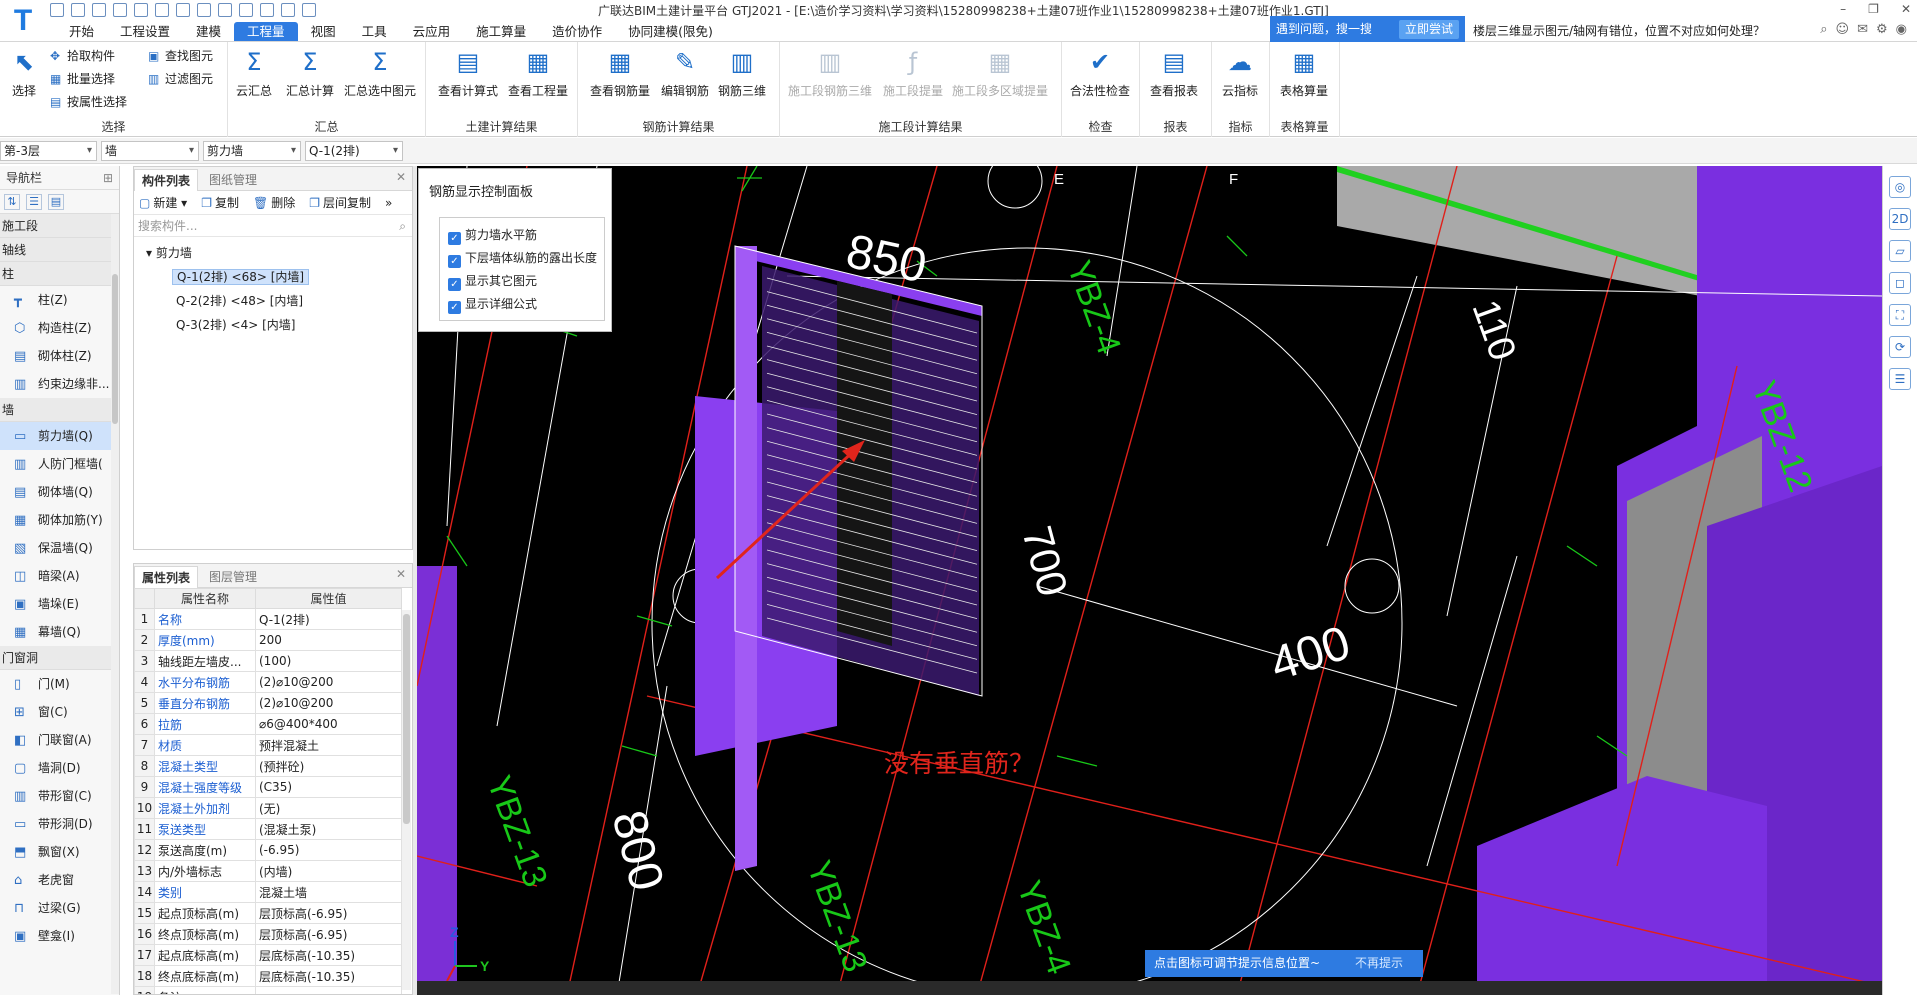  Describe the element at coordinates (328, 829) in the screenshot. I see `property-value: (混凝土泵)` at that location.